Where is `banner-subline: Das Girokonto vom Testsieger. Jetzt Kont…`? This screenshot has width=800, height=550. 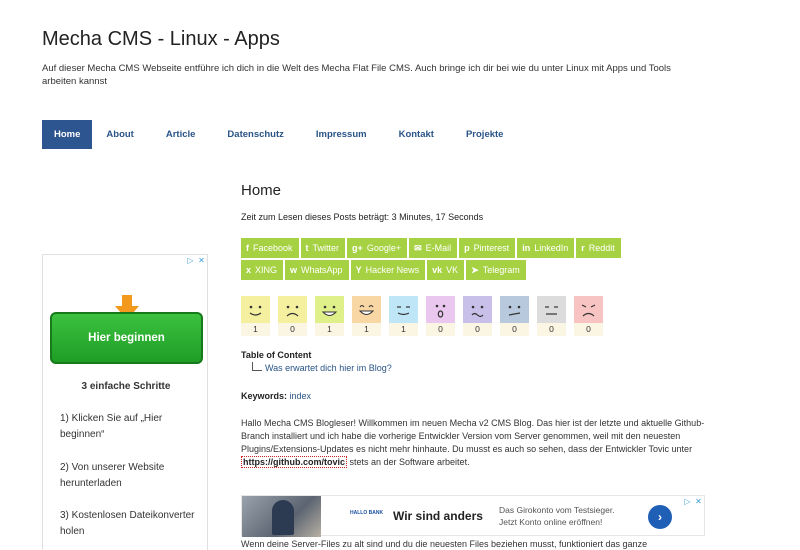
banner-subline: Das Girokonto vom Testsieger. Jetzt Kont… is located at coordinates (557, 516).